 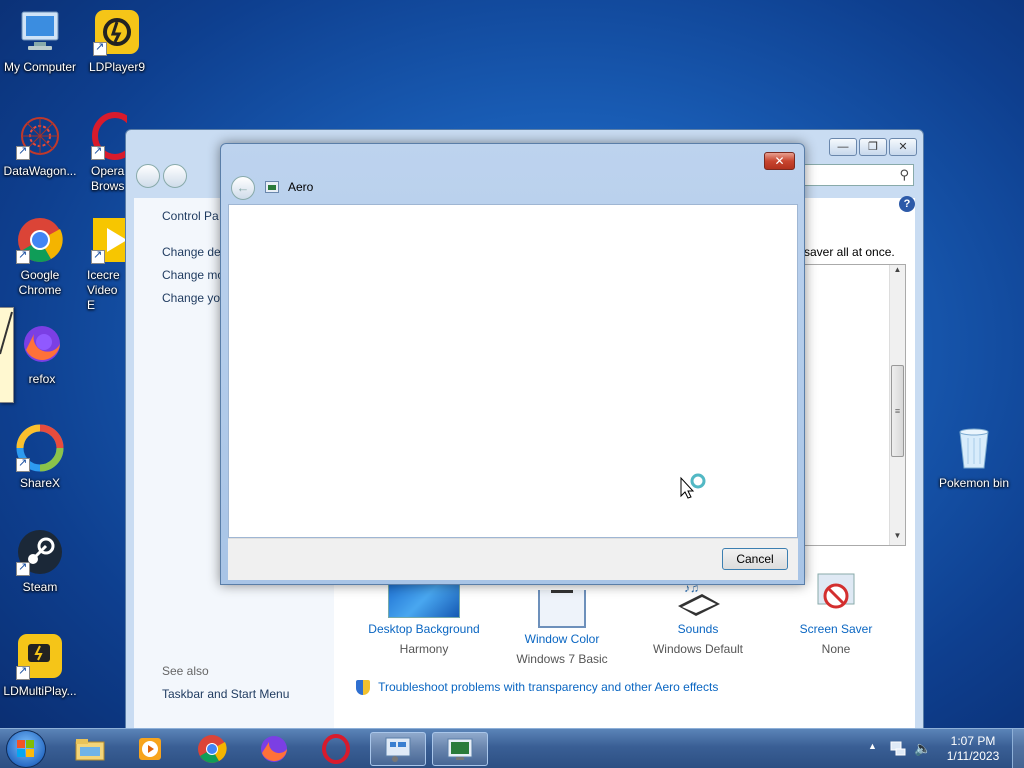 I want to click on computer-icon, so click(x=40, y=32).